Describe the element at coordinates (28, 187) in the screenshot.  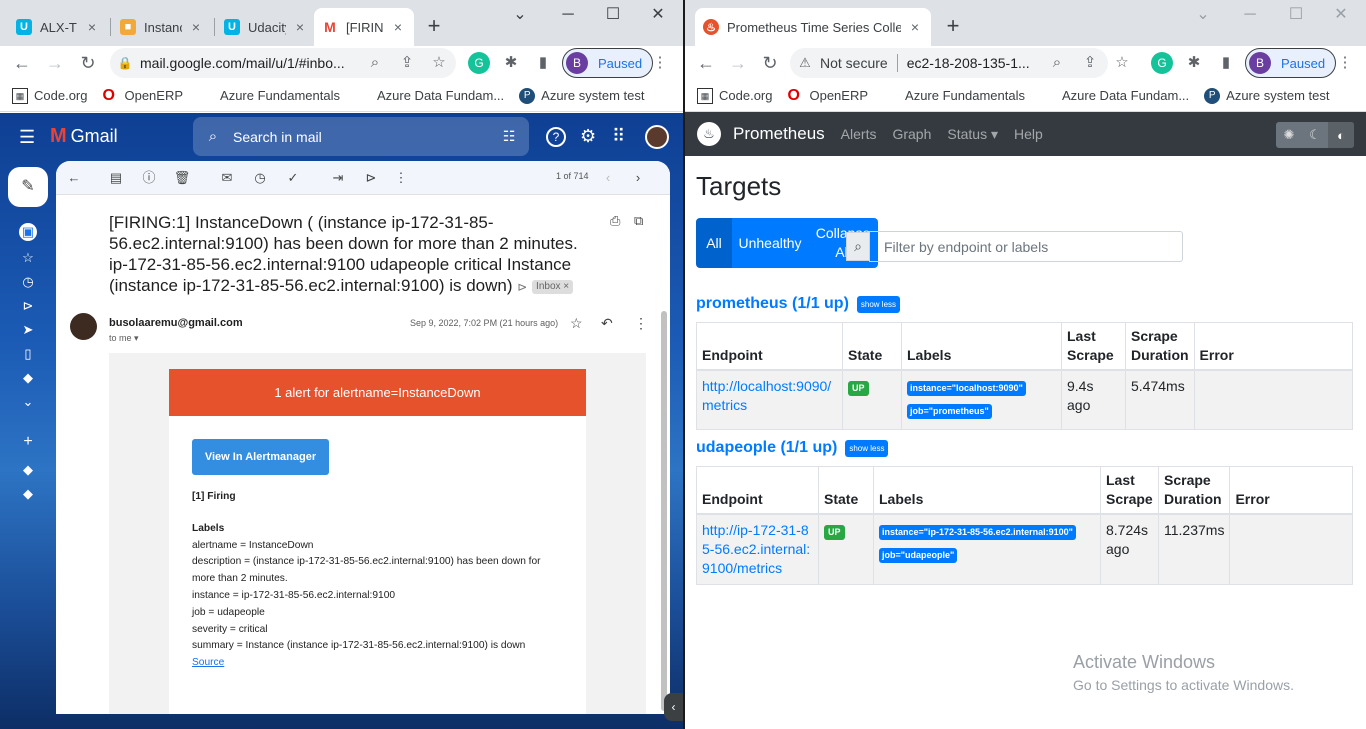
I see `compose-pencil-icon: ✎` at that location.